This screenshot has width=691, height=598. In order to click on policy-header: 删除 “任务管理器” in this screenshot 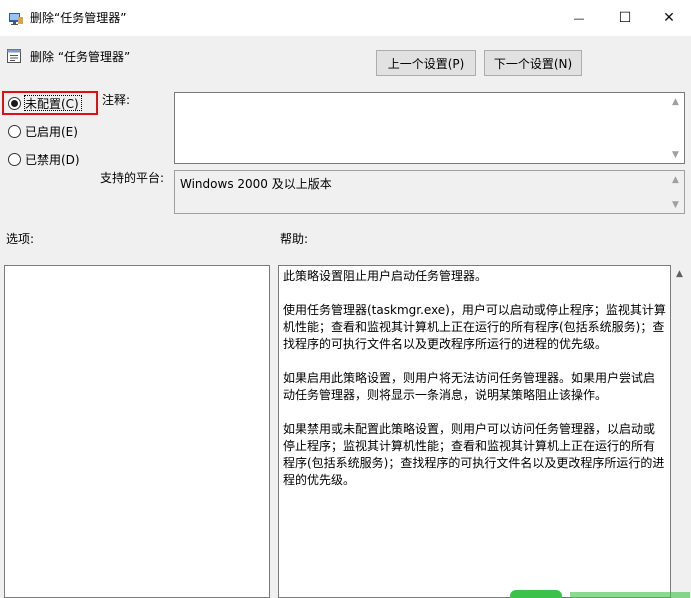, I will do `click(68, 56)`.